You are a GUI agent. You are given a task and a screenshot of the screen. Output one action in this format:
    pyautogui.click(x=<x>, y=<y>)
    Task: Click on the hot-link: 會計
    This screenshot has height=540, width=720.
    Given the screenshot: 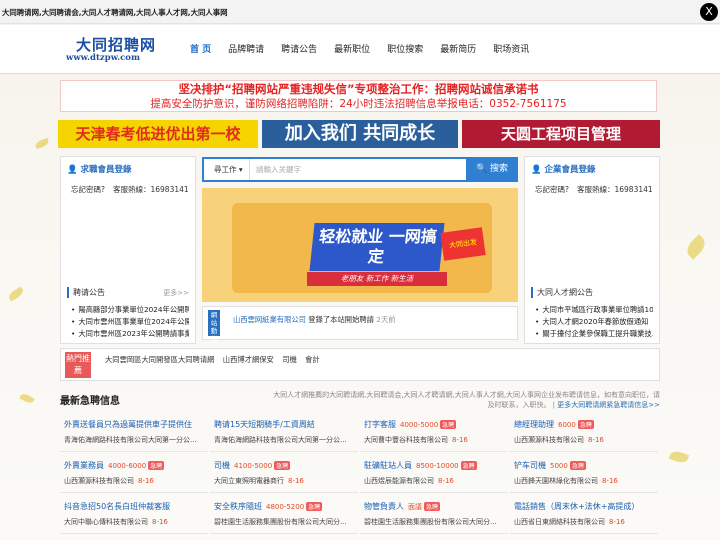 What is the action you would take?
    pyautogui.click(x=312, y=359)
    